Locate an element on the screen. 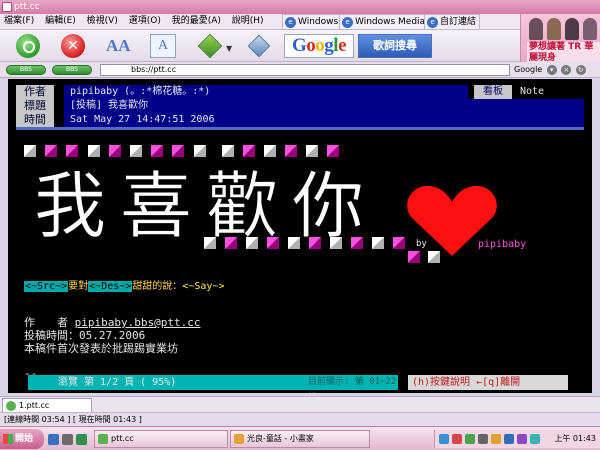  search-engine-label: Google is located at coordinates (528, 69).